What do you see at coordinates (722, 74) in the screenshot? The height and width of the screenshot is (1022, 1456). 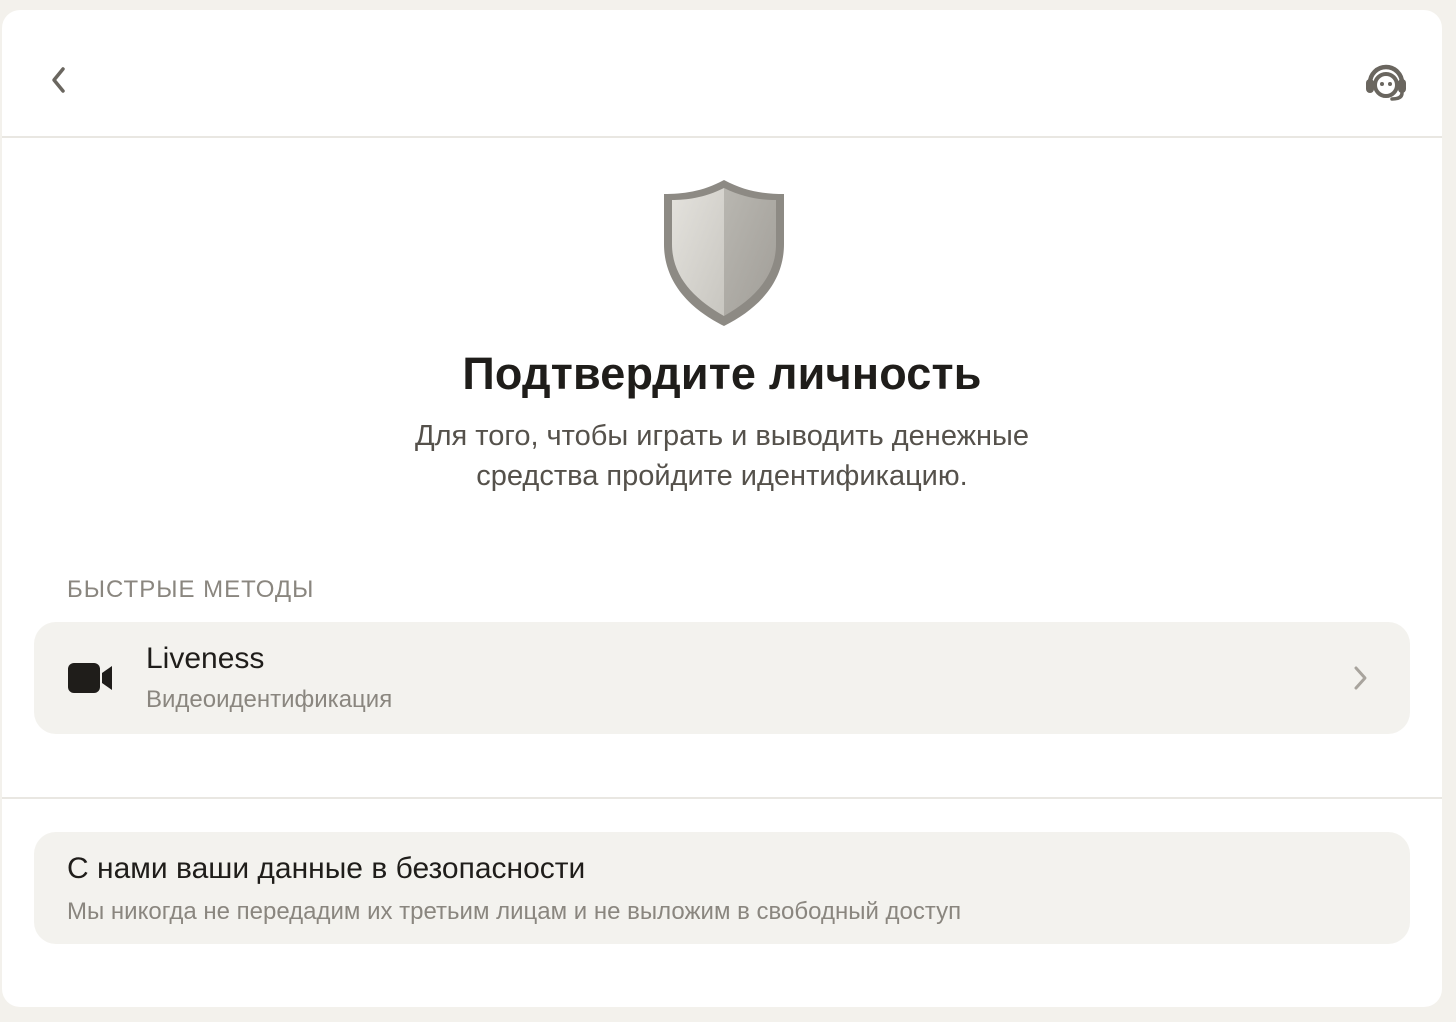 I see `top-bar` at bounding box center [722, 74].